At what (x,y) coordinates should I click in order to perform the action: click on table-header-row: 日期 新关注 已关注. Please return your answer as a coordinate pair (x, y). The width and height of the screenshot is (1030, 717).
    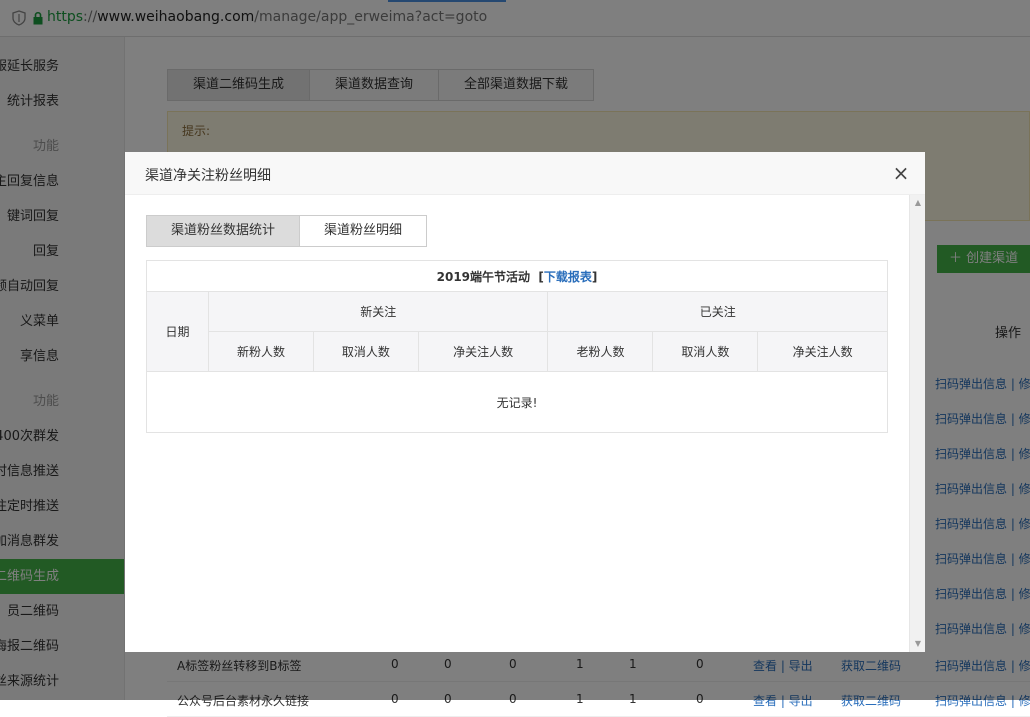
    Looking at the image, I should click on (517, 331).